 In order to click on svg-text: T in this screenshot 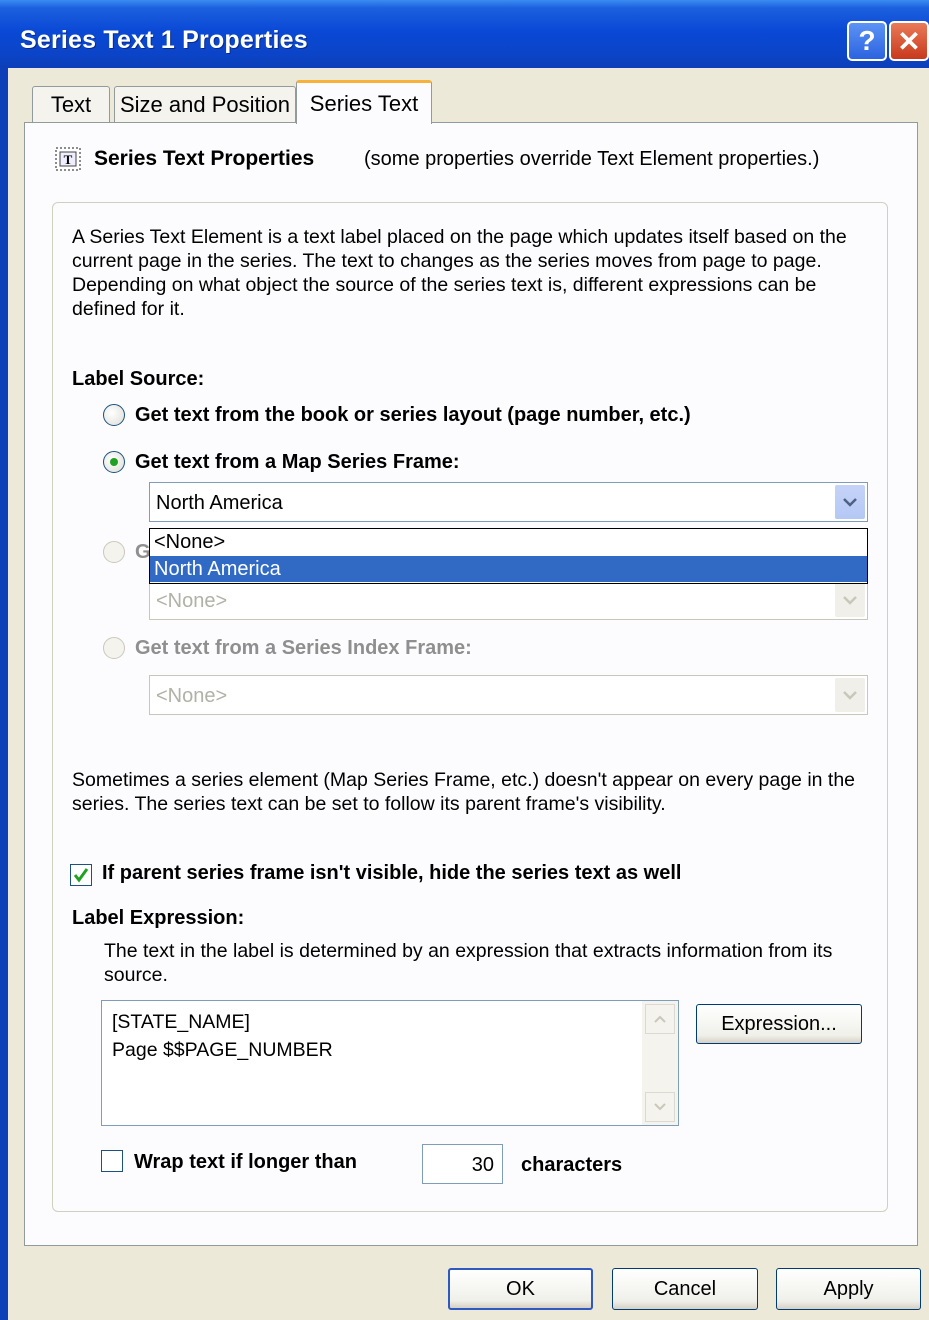, I will do `click(68, 159)`.